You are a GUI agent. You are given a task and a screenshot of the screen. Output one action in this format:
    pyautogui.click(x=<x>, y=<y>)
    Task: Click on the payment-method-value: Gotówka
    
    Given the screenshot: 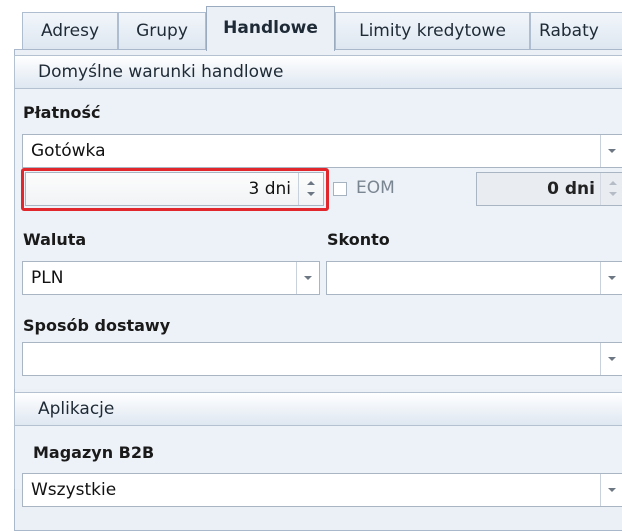 What is the action you would take?
    pyautogui.click(x=68, y=151)
    